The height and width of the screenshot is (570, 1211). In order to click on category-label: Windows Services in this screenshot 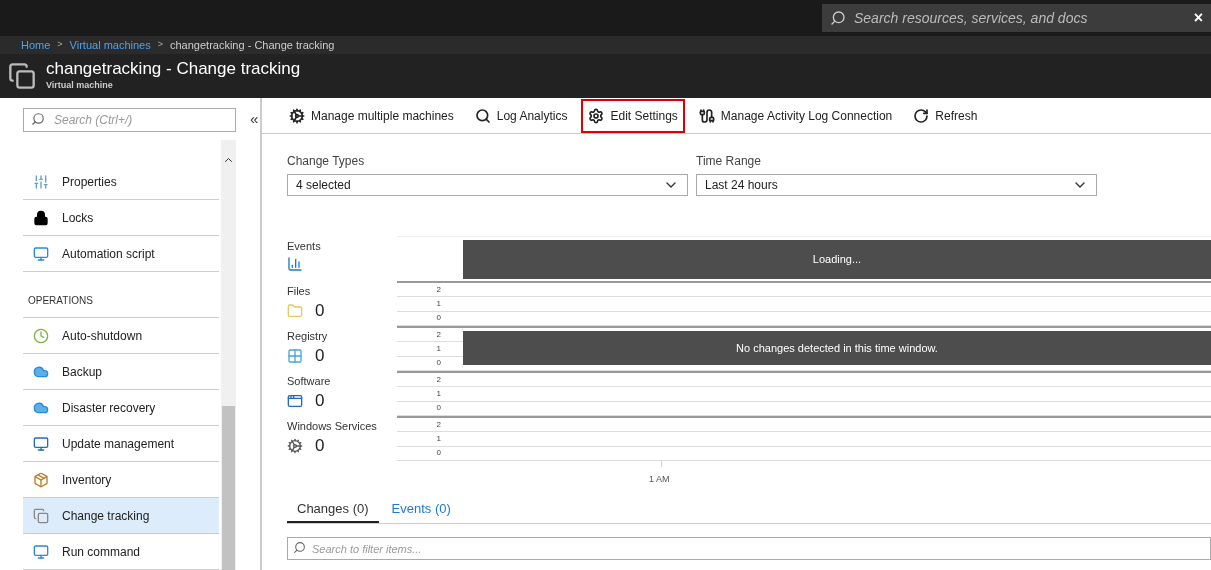, I will do `click(332, 426)`.